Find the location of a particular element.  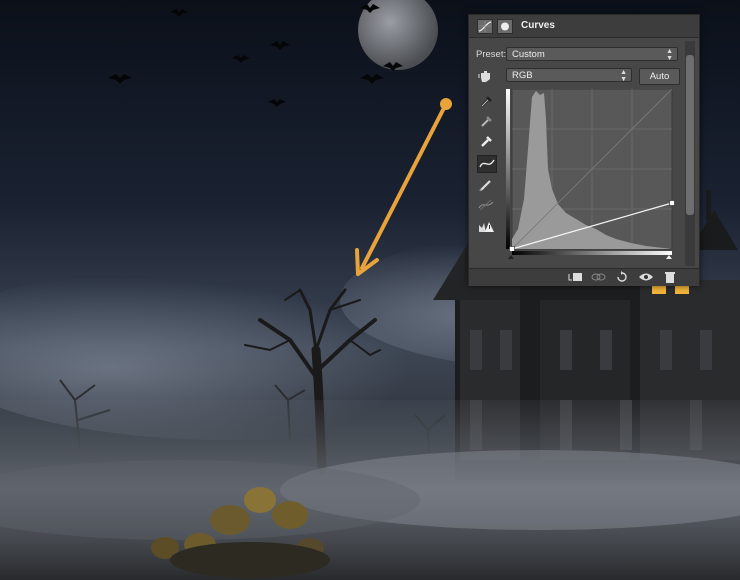

scroll-thumb is located at coordinates (690, 135).